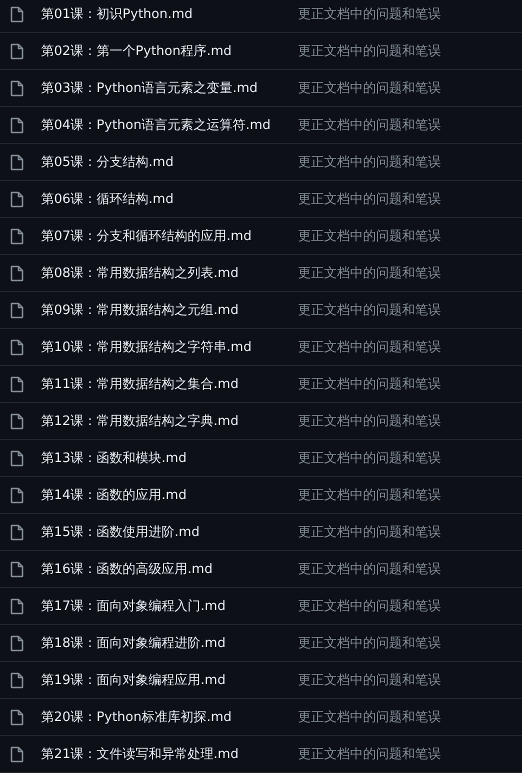  Describe the element at coordinates (169, 236) in the screenshot. I see `file-name-link: 第07课：分支和循环结构的应用.md` at that location.